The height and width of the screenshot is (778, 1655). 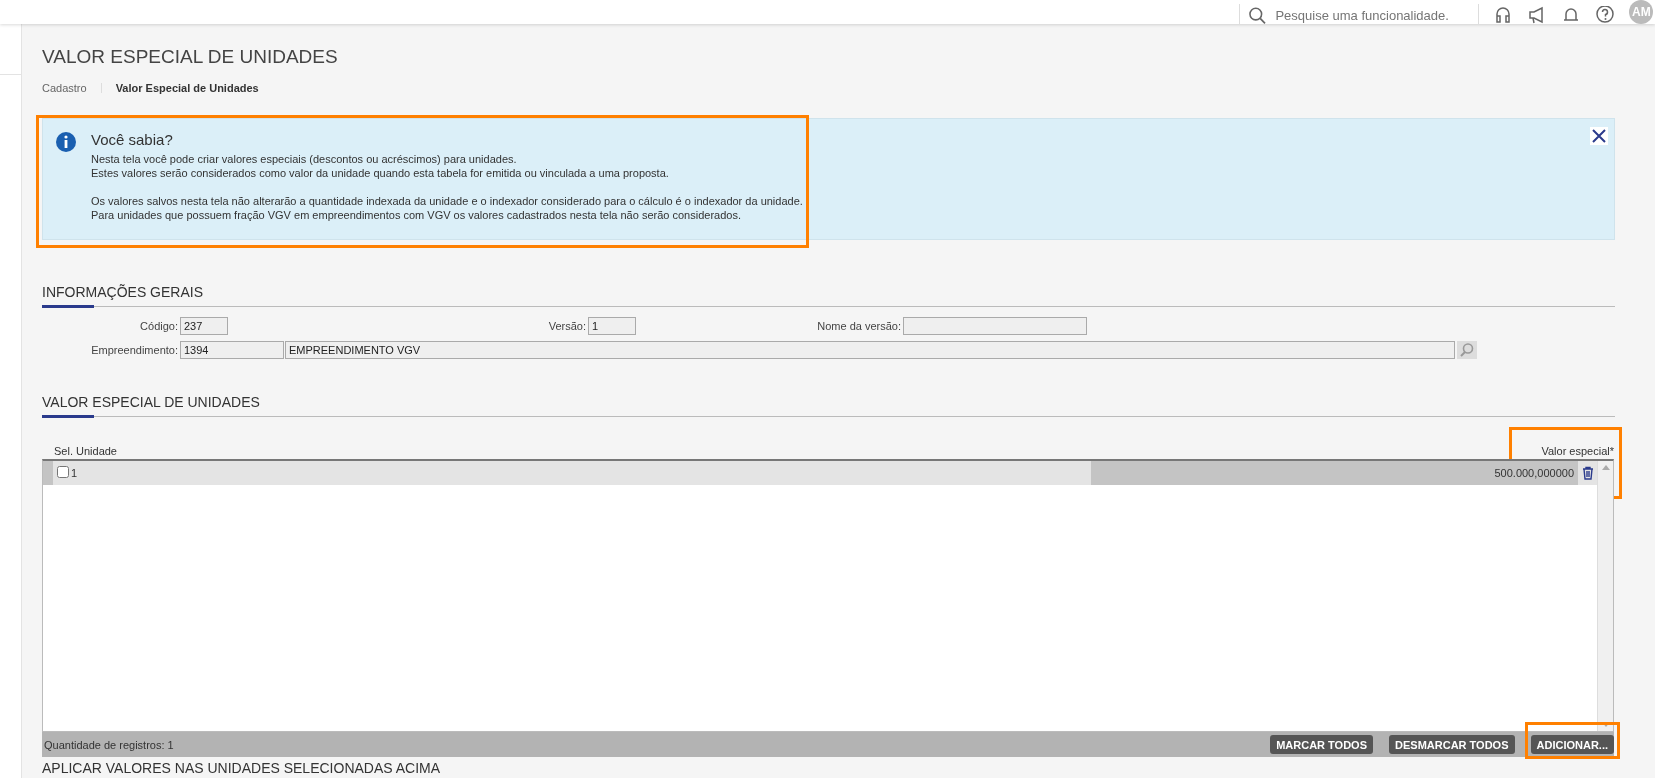 What do you see at coordinates (1605, 15) in the screenshot?
I see `help-icon` at bounding box center [1605, 15].